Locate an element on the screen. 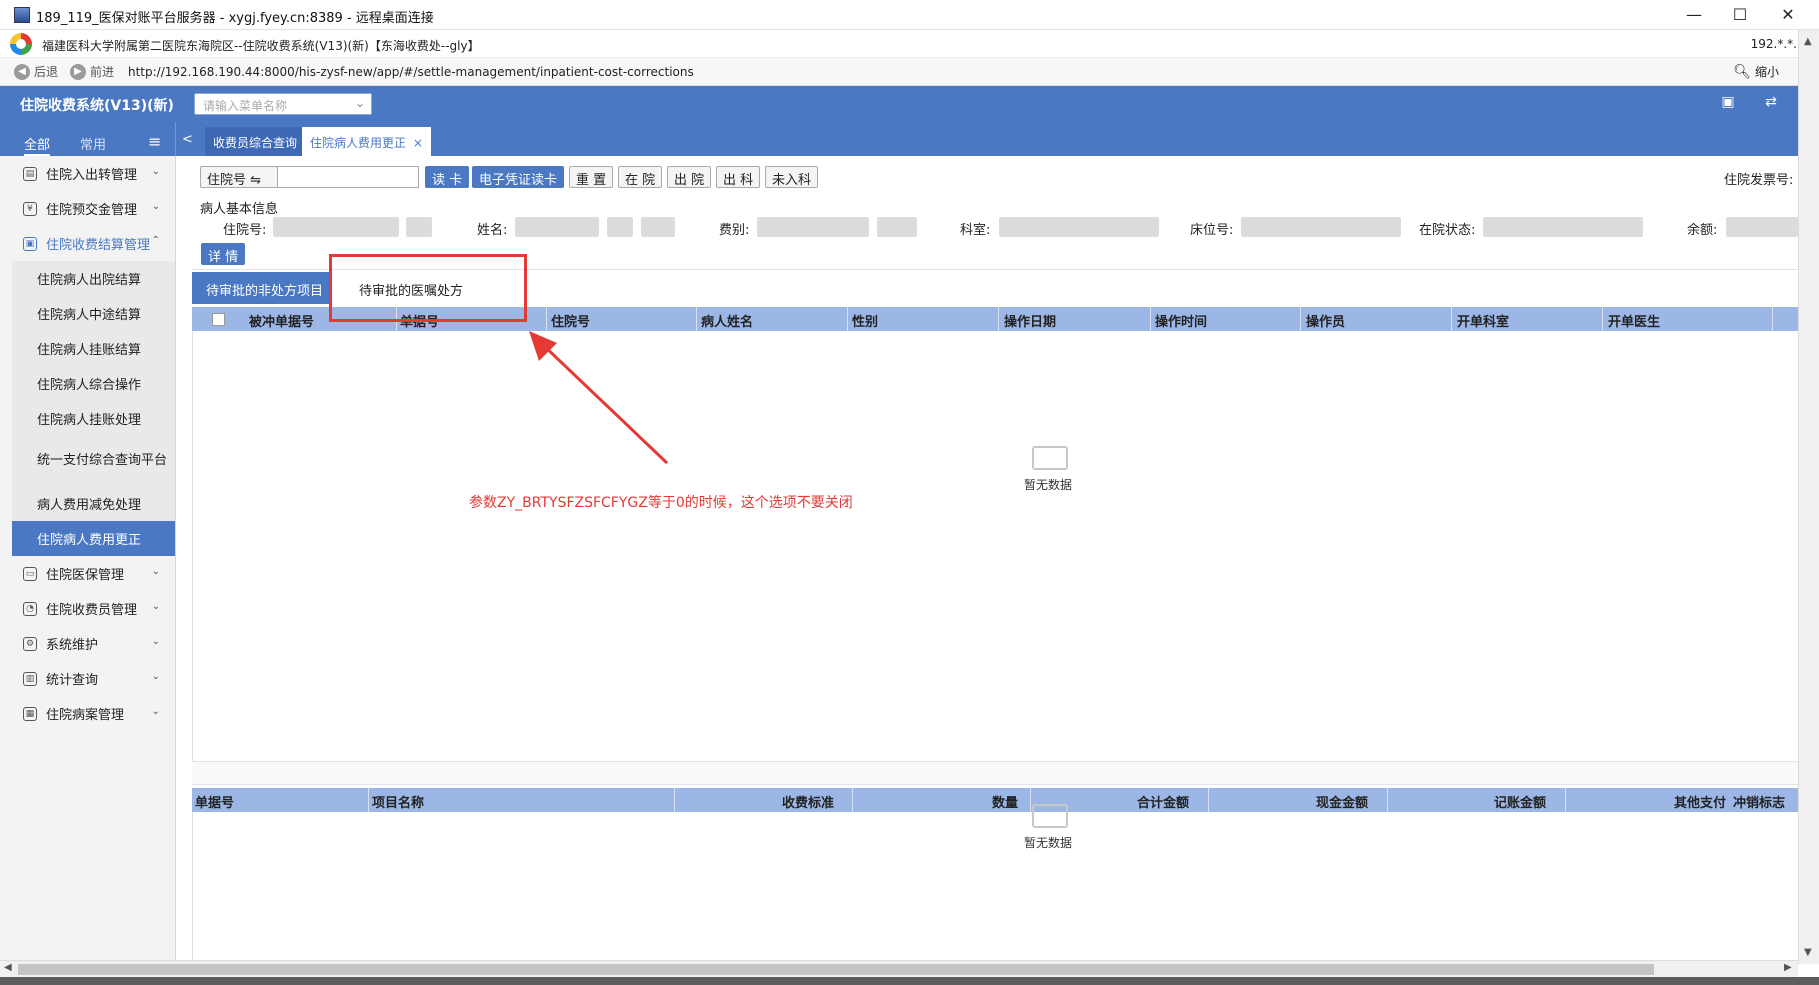 The height and width of the screenshot is (985, 1819). dept-value is located at coordinates (1079, 227).